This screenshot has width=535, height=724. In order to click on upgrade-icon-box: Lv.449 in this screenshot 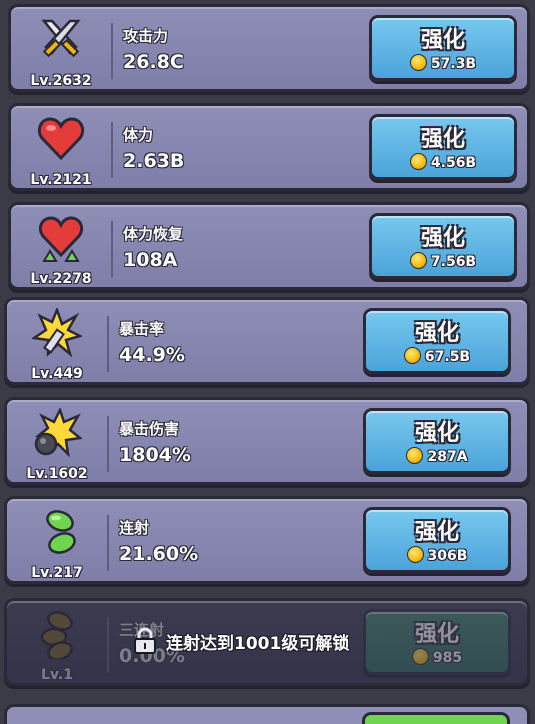, I will do `click(57, 344)`.